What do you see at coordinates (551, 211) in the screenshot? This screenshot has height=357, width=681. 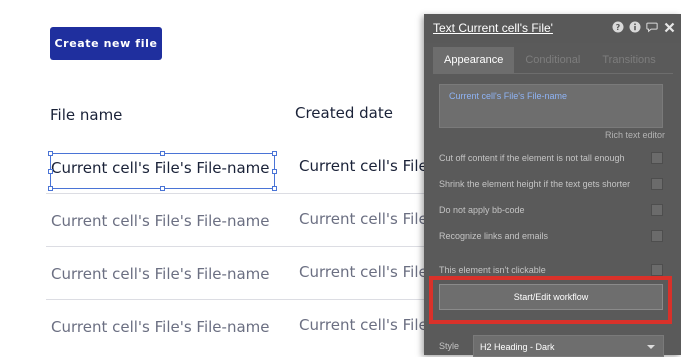 I see `option-bb-code: Do not apply bb-code` at bounding box center [551, 211].